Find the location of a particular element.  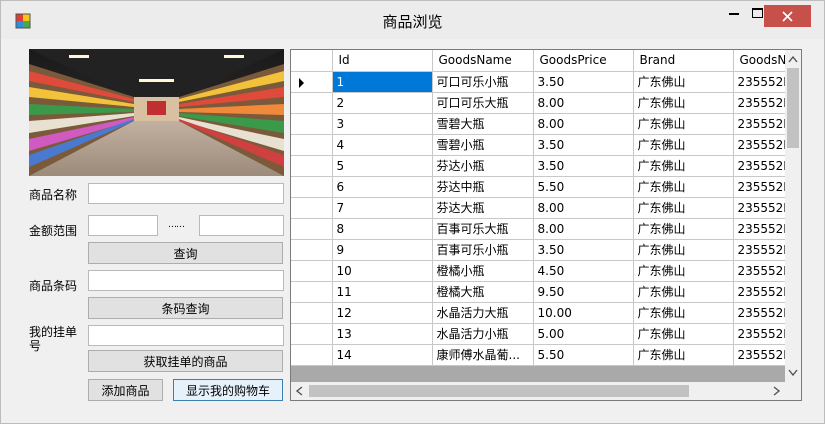

cell-id: 9 is located at coordinates (382, 250).